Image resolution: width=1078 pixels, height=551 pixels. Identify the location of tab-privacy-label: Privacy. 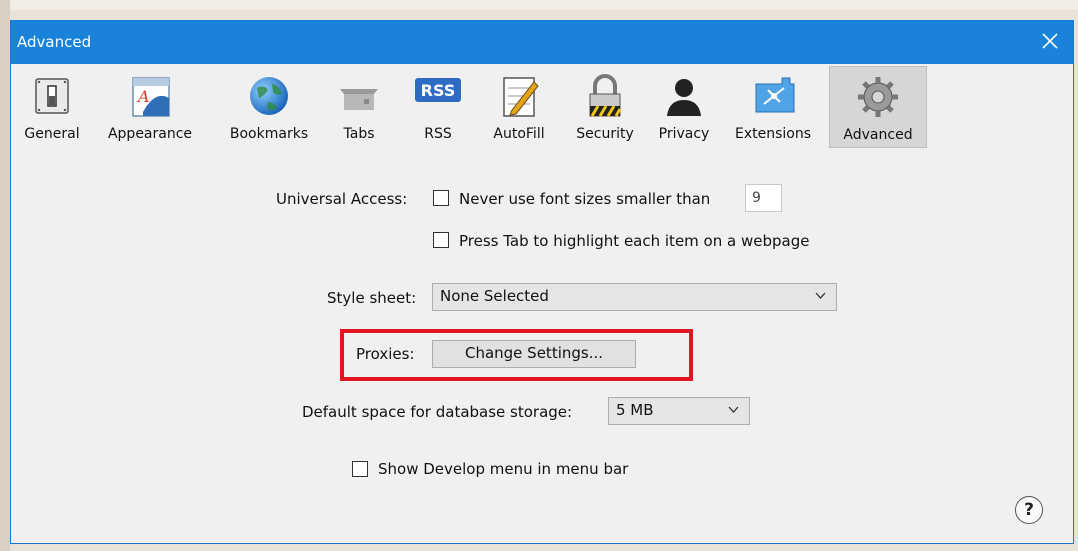
(684, 134).